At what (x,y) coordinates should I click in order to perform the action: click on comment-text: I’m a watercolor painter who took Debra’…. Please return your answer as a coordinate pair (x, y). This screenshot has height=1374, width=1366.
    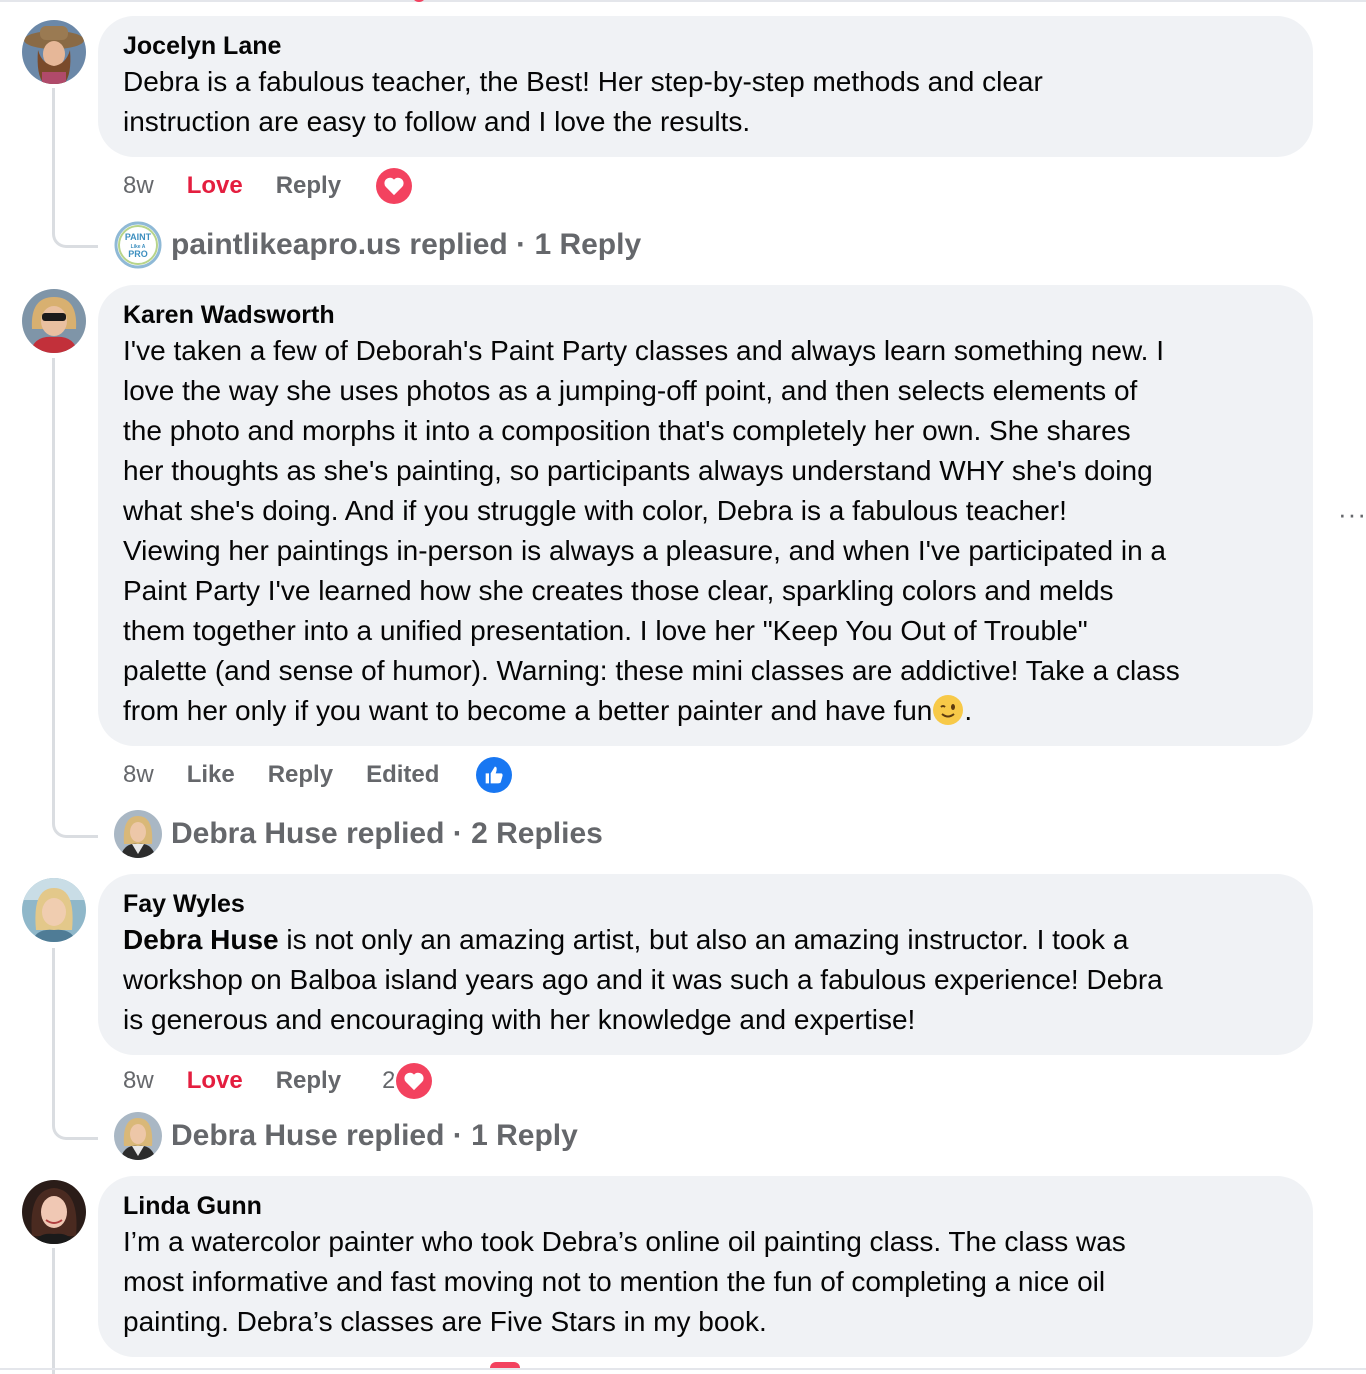
    Looking at the image, I should click on (624, 1281).